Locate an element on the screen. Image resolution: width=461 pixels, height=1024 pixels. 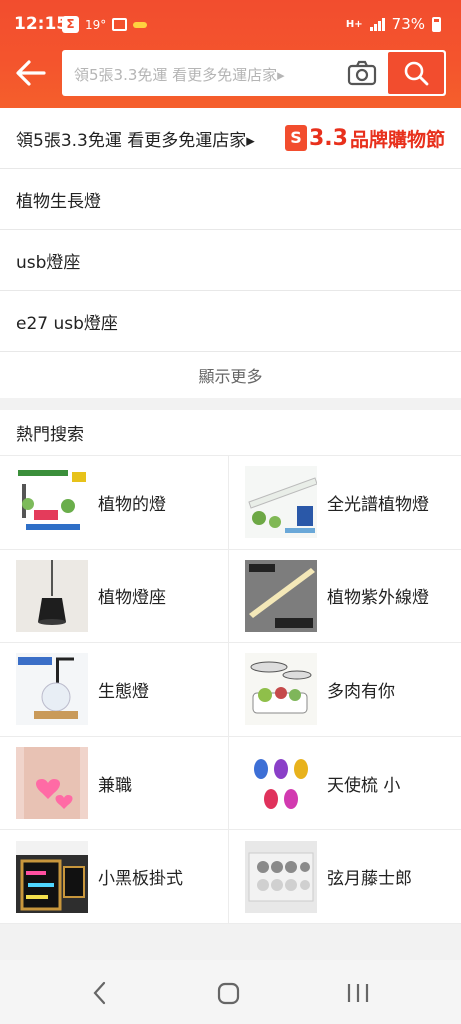
nav-home-icon is located at coordinates (229, 993).